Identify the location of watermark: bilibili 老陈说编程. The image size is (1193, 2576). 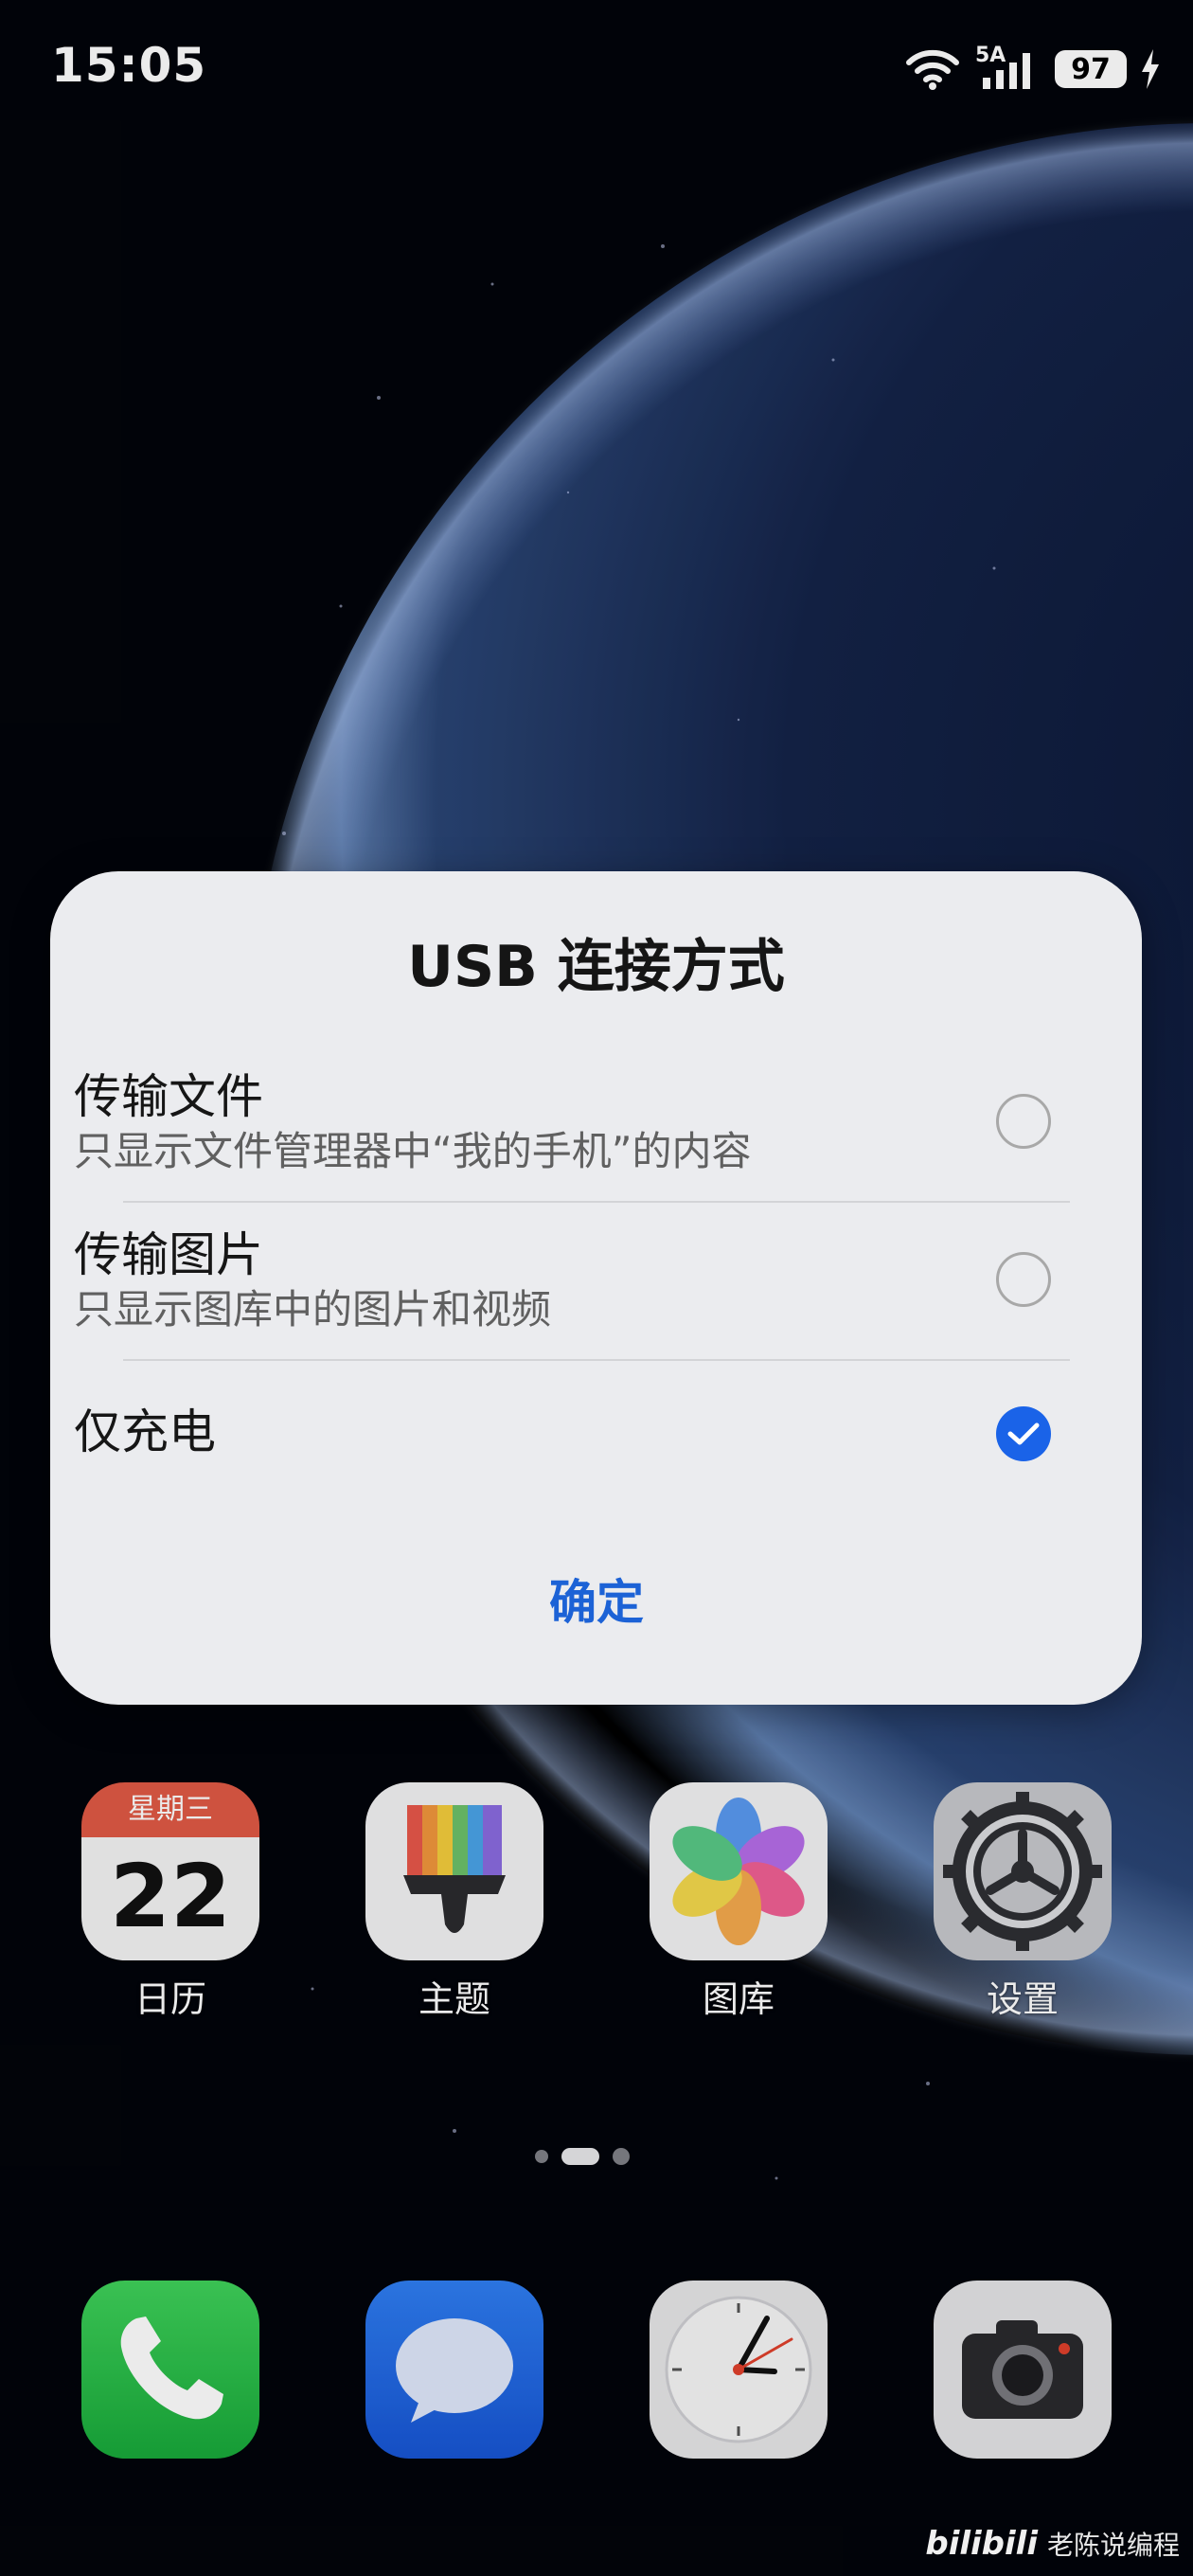
(1052, 2544).